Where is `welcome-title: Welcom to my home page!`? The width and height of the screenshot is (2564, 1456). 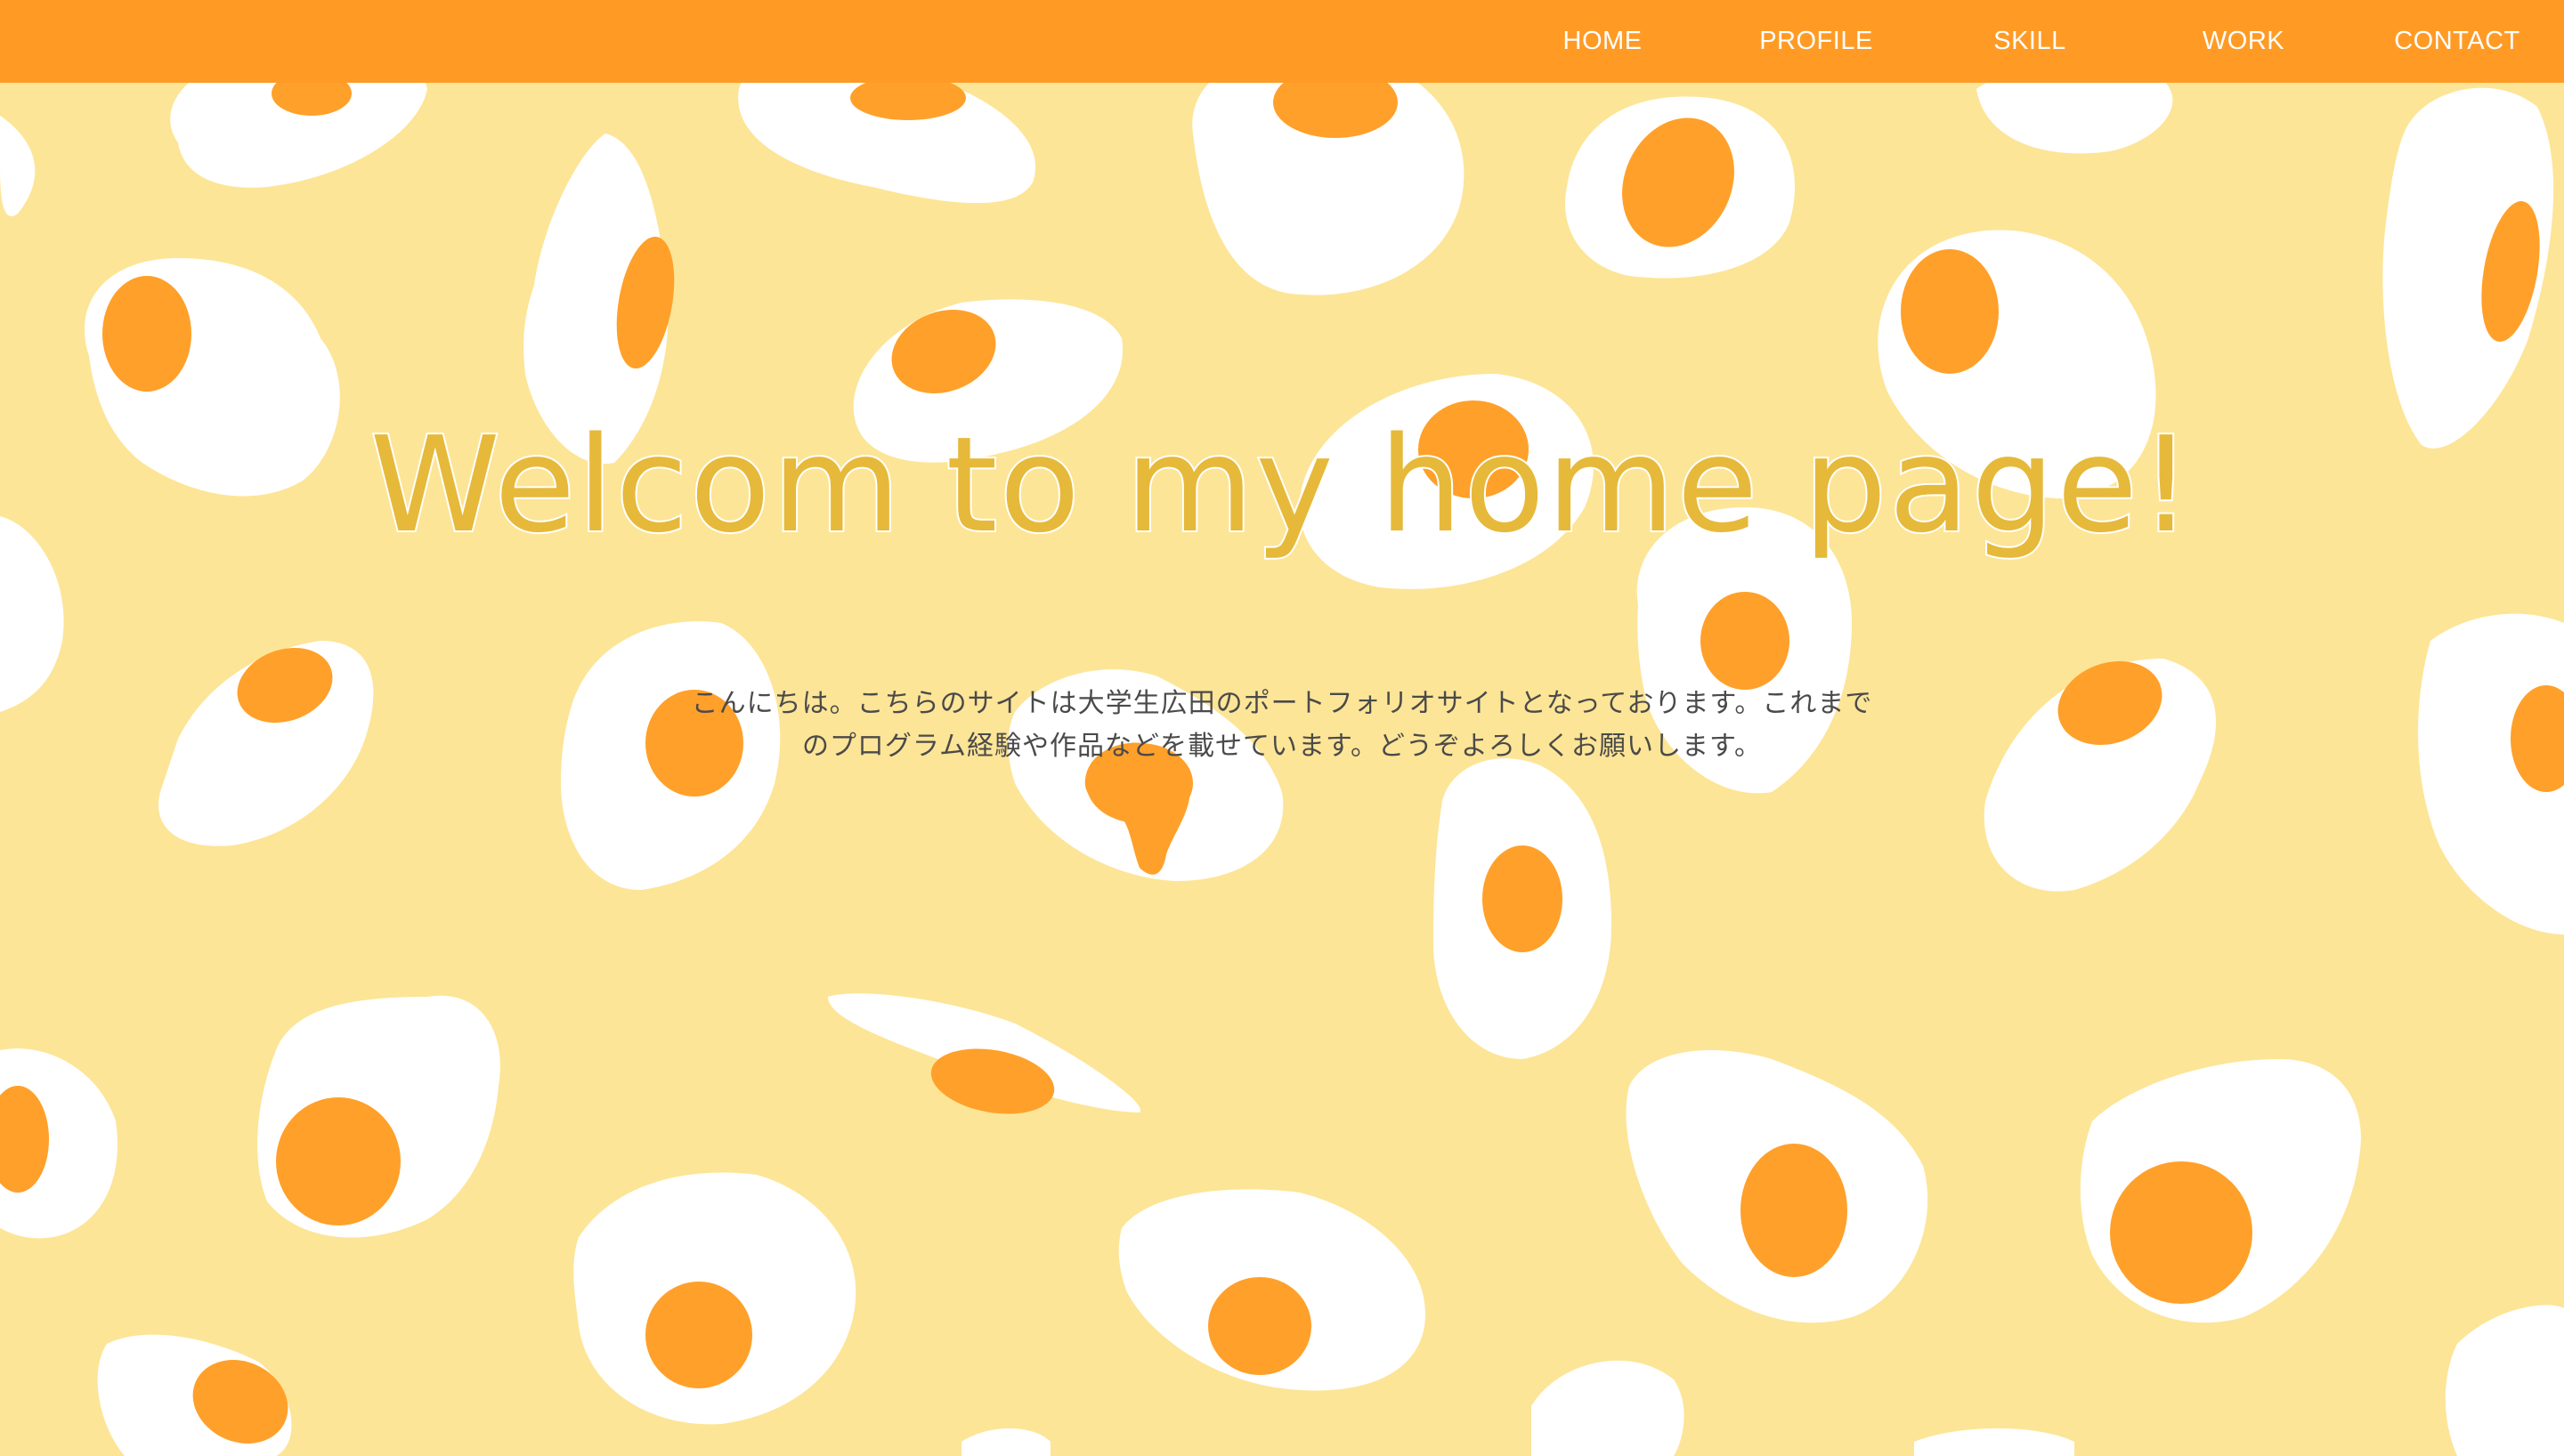
welcome-title: Welcom to my home page! is located at coordinates (1282, 485).